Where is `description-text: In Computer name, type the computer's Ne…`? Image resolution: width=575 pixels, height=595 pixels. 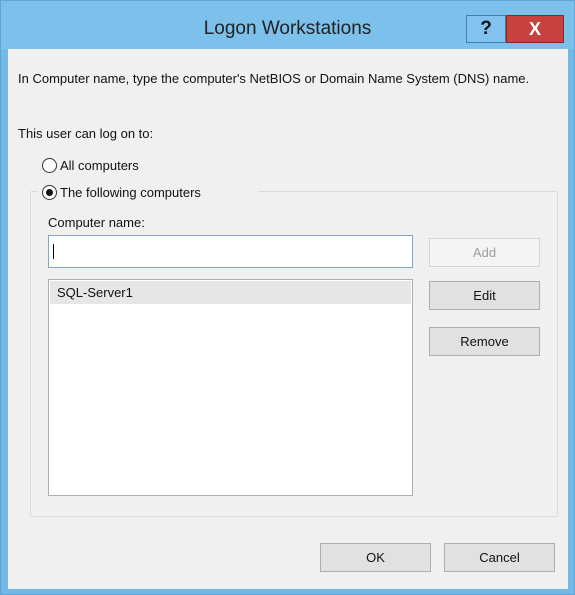
description-text: In Computer name, type the computer's Ne… is located at coordinates (274, 78).